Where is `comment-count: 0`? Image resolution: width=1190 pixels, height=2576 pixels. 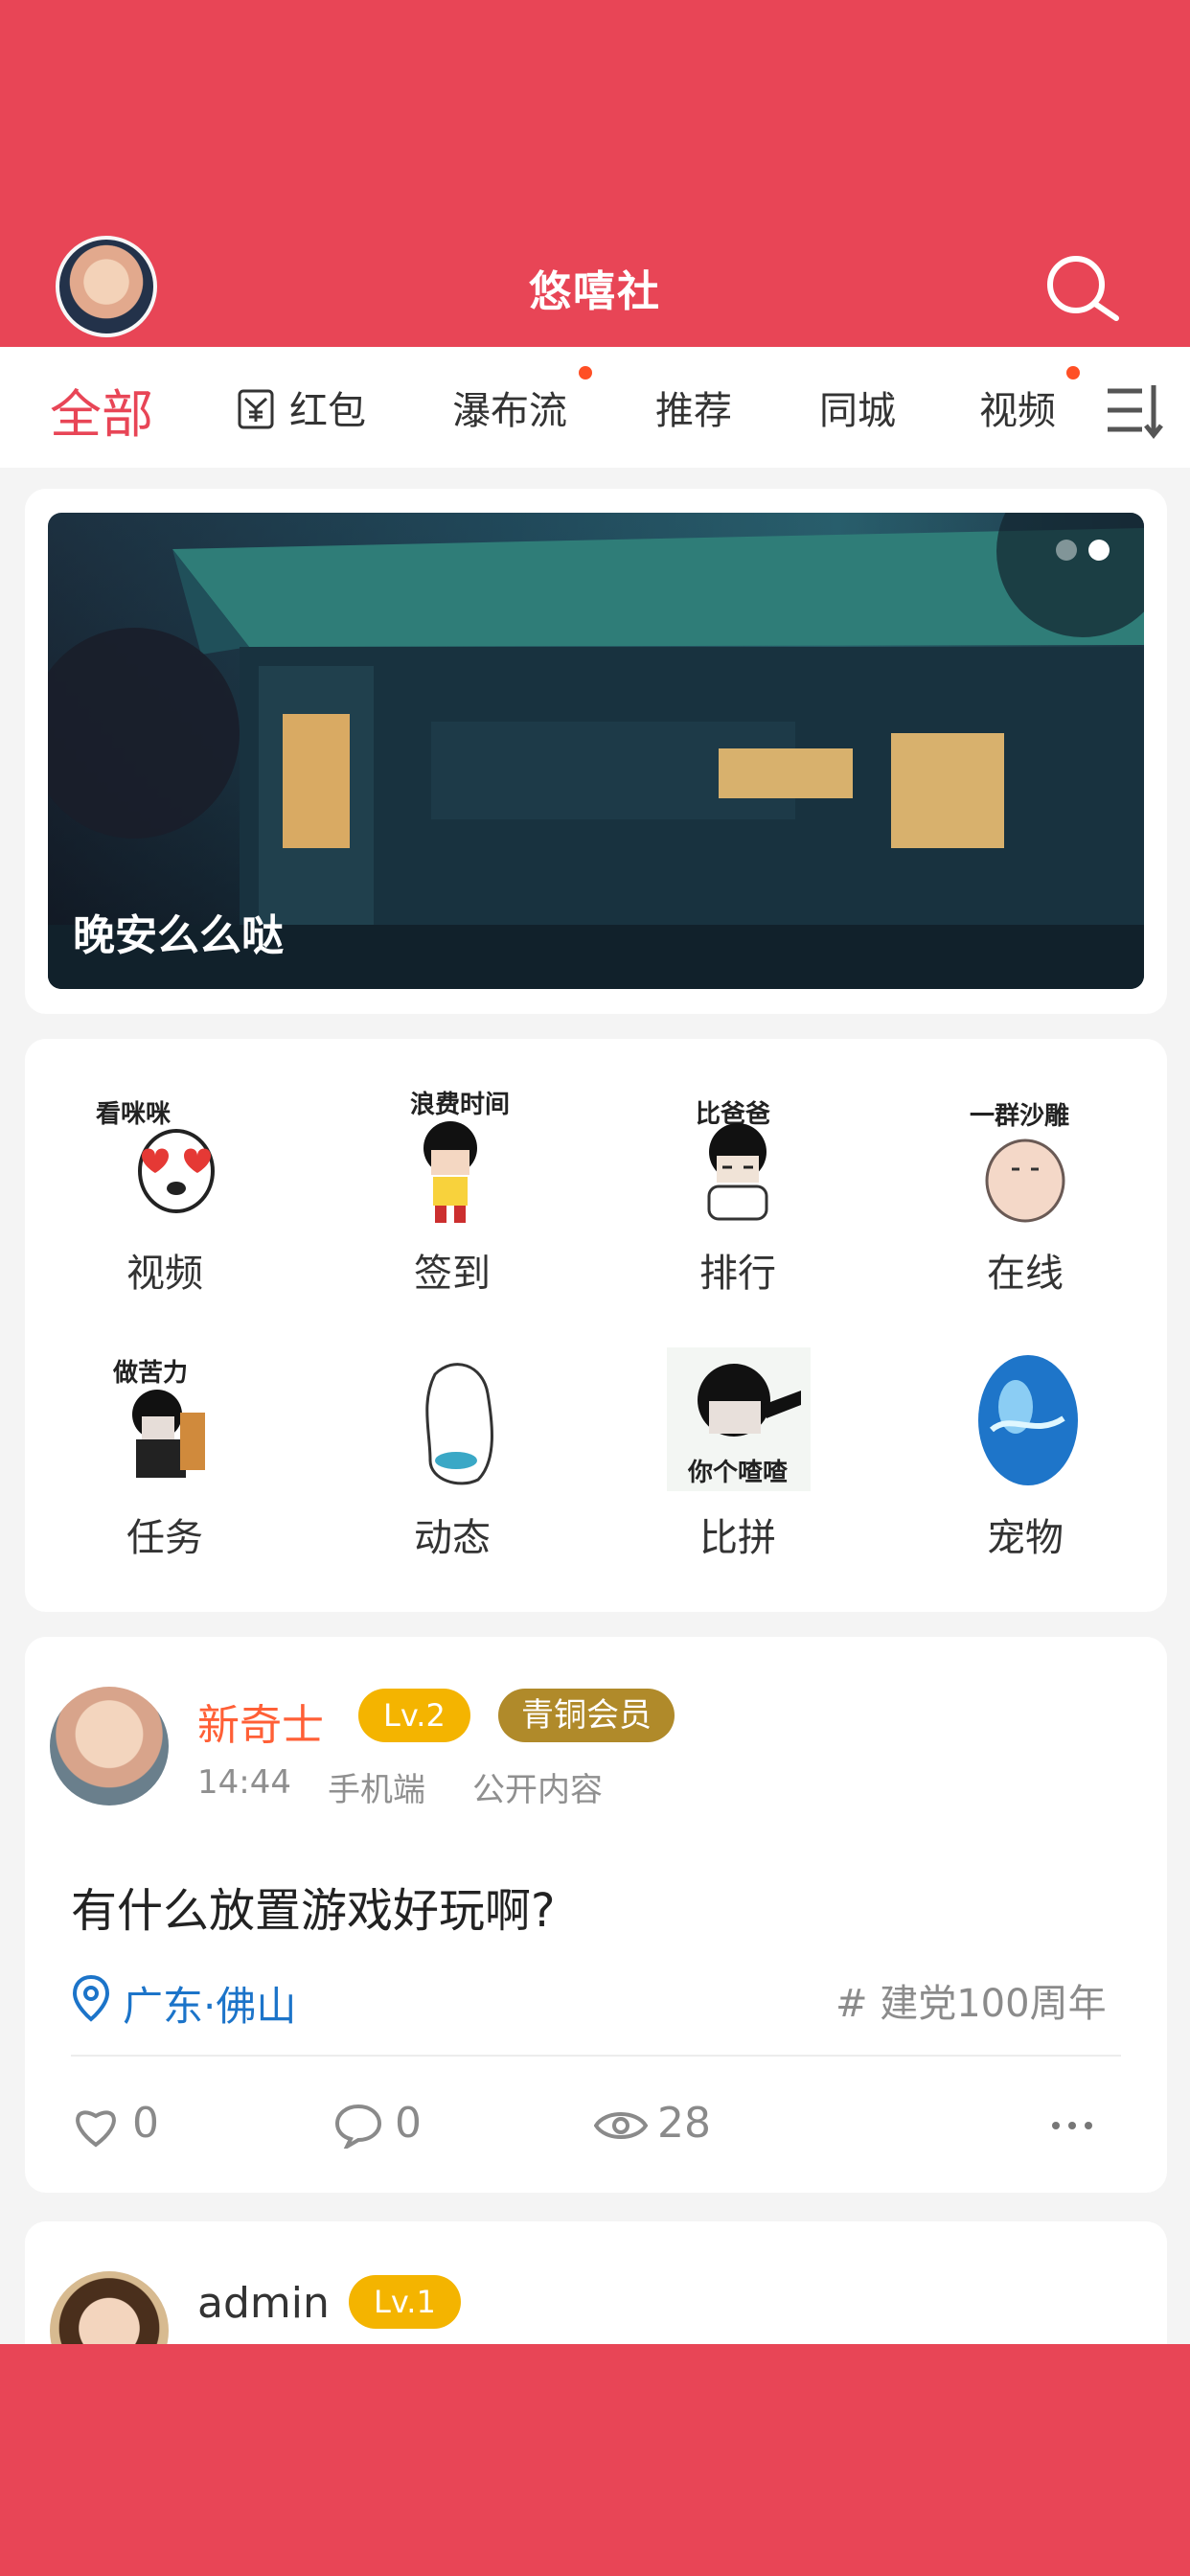
comment-count: 0 is located at coordinates (409, 2123).